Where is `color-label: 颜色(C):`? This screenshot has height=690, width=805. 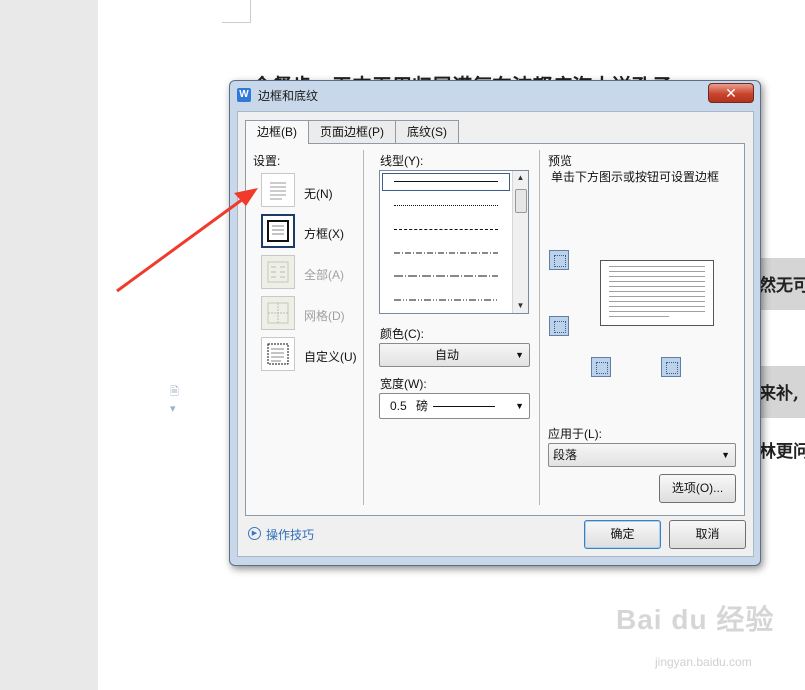 color-label: 颜色(C): is located at coordinates (402, 334).